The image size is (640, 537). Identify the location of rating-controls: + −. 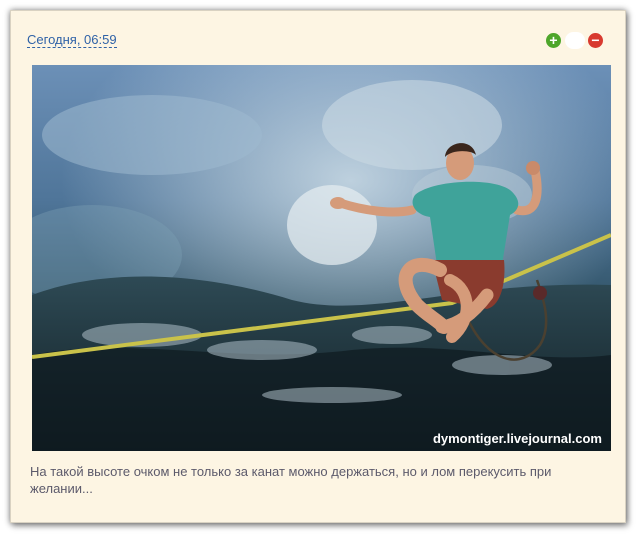
(569, 41).